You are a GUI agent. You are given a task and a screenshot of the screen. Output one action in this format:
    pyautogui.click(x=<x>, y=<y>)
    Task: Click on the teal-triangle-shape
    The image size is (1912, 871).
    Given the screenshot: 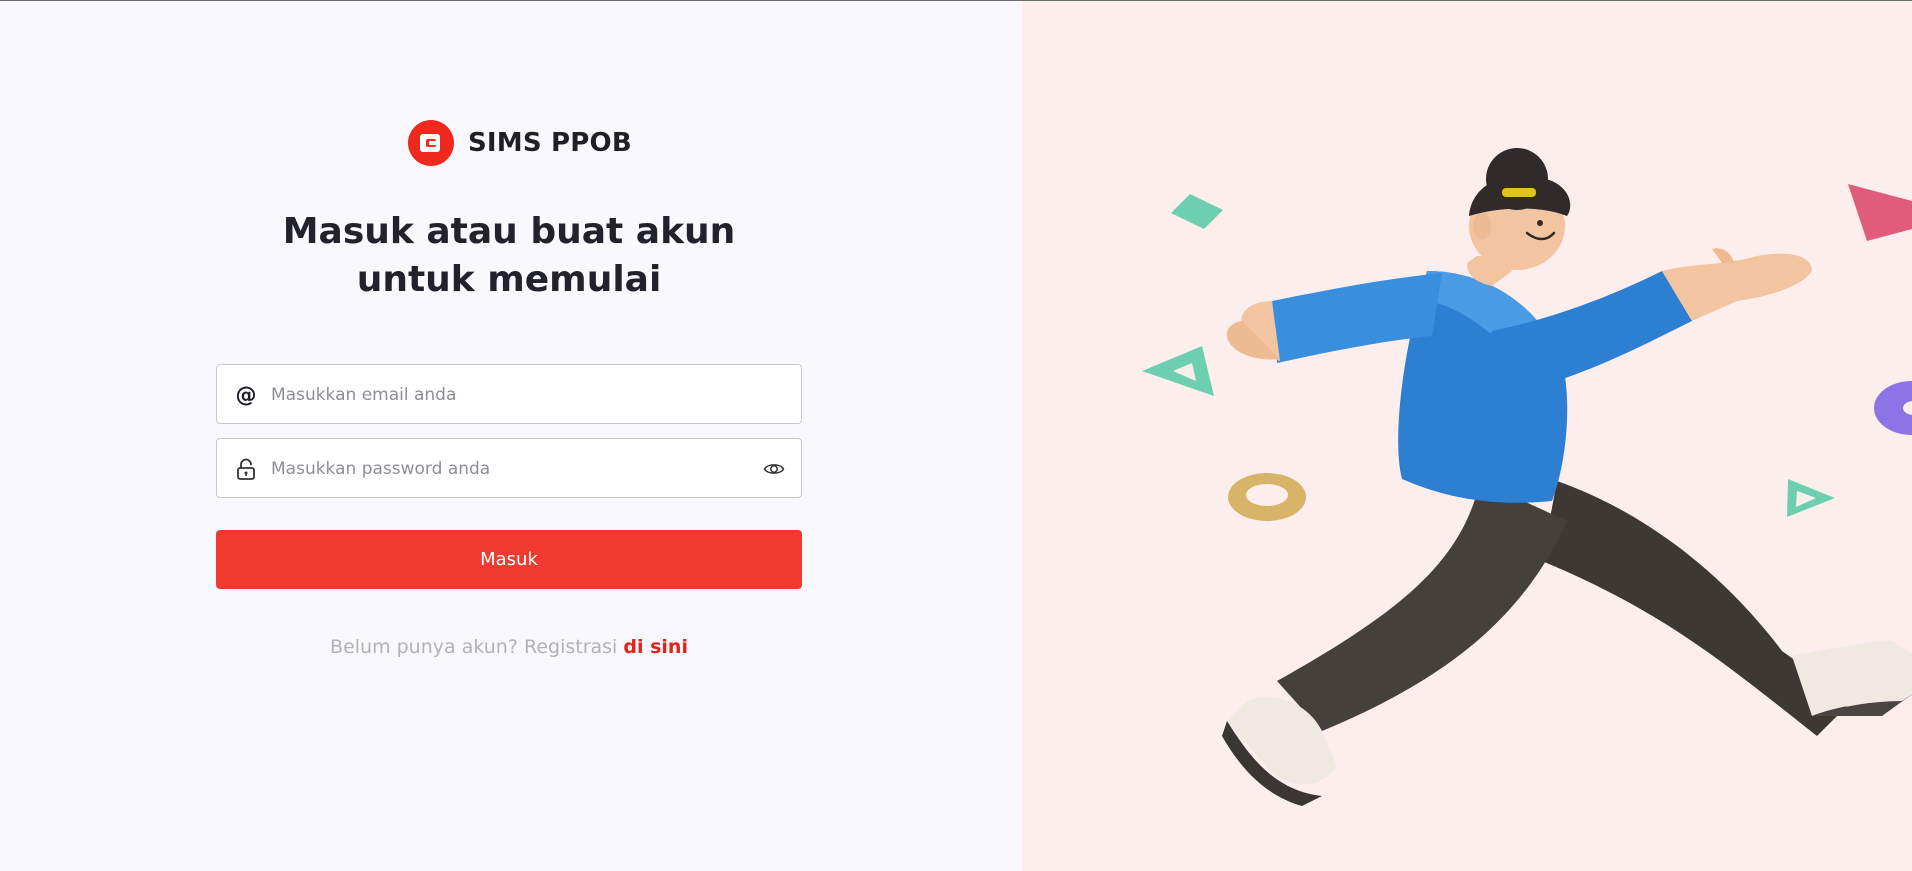 What is the action you would take?
    pyautogui.click(x=1178, y=371)
    